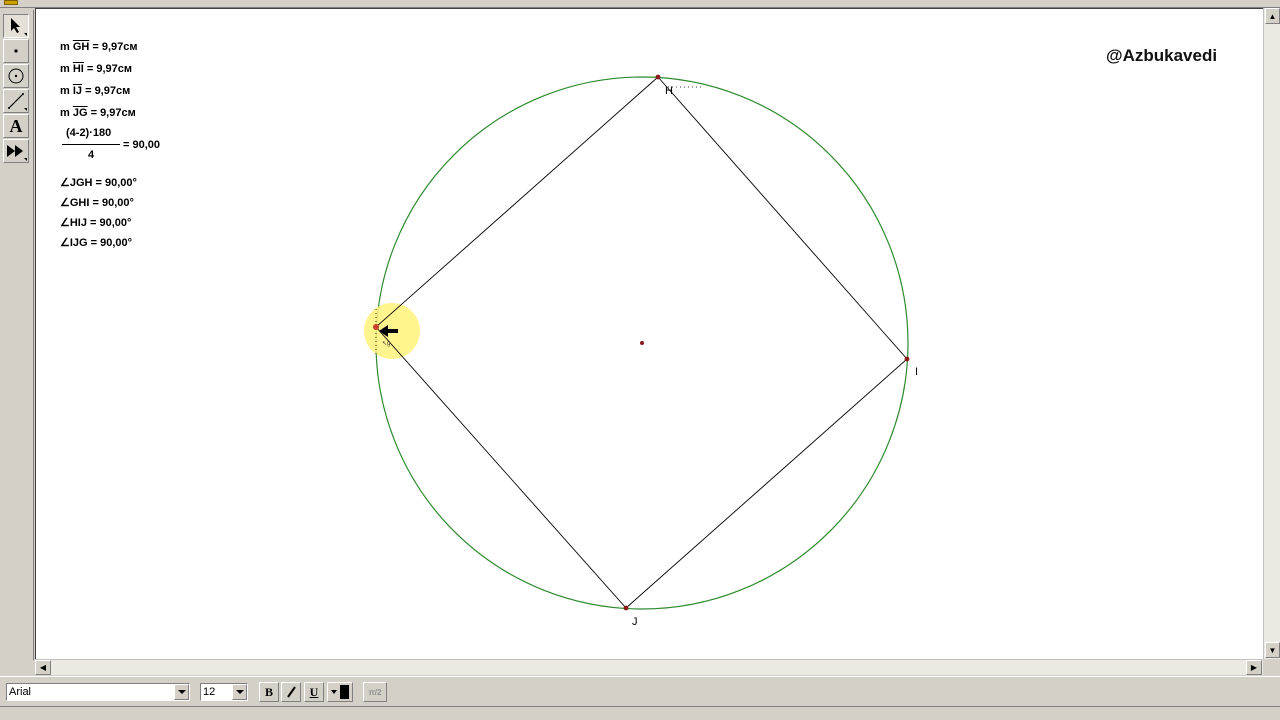 The width and height of the screenshot is (1280, 720). Describe the element at coordinates (20, 692) in the screenshot. I see `font-family-value: Arial` at that location.